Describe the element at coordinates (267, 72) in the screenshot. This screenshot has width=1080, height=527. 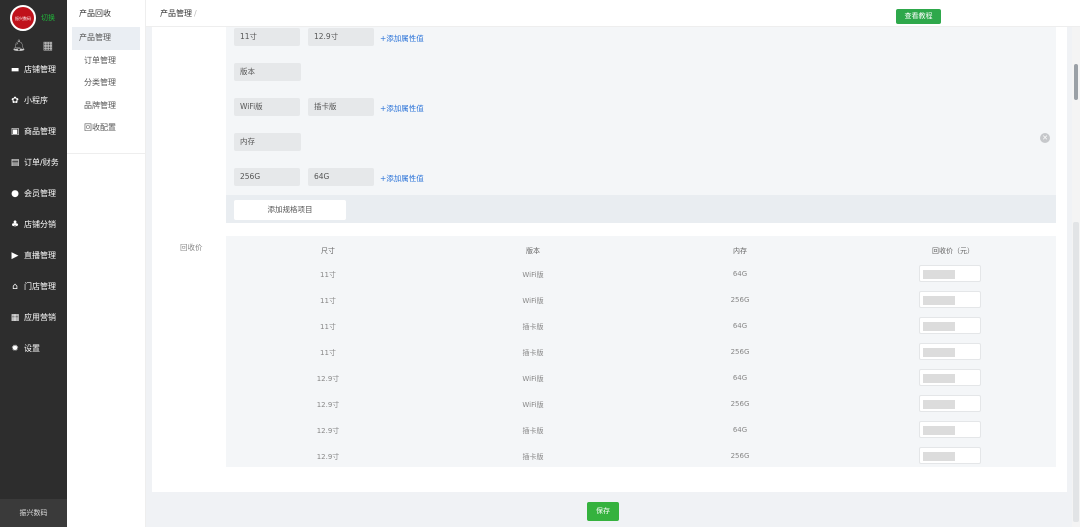
I see `spec-group-name: 版本` at that location.